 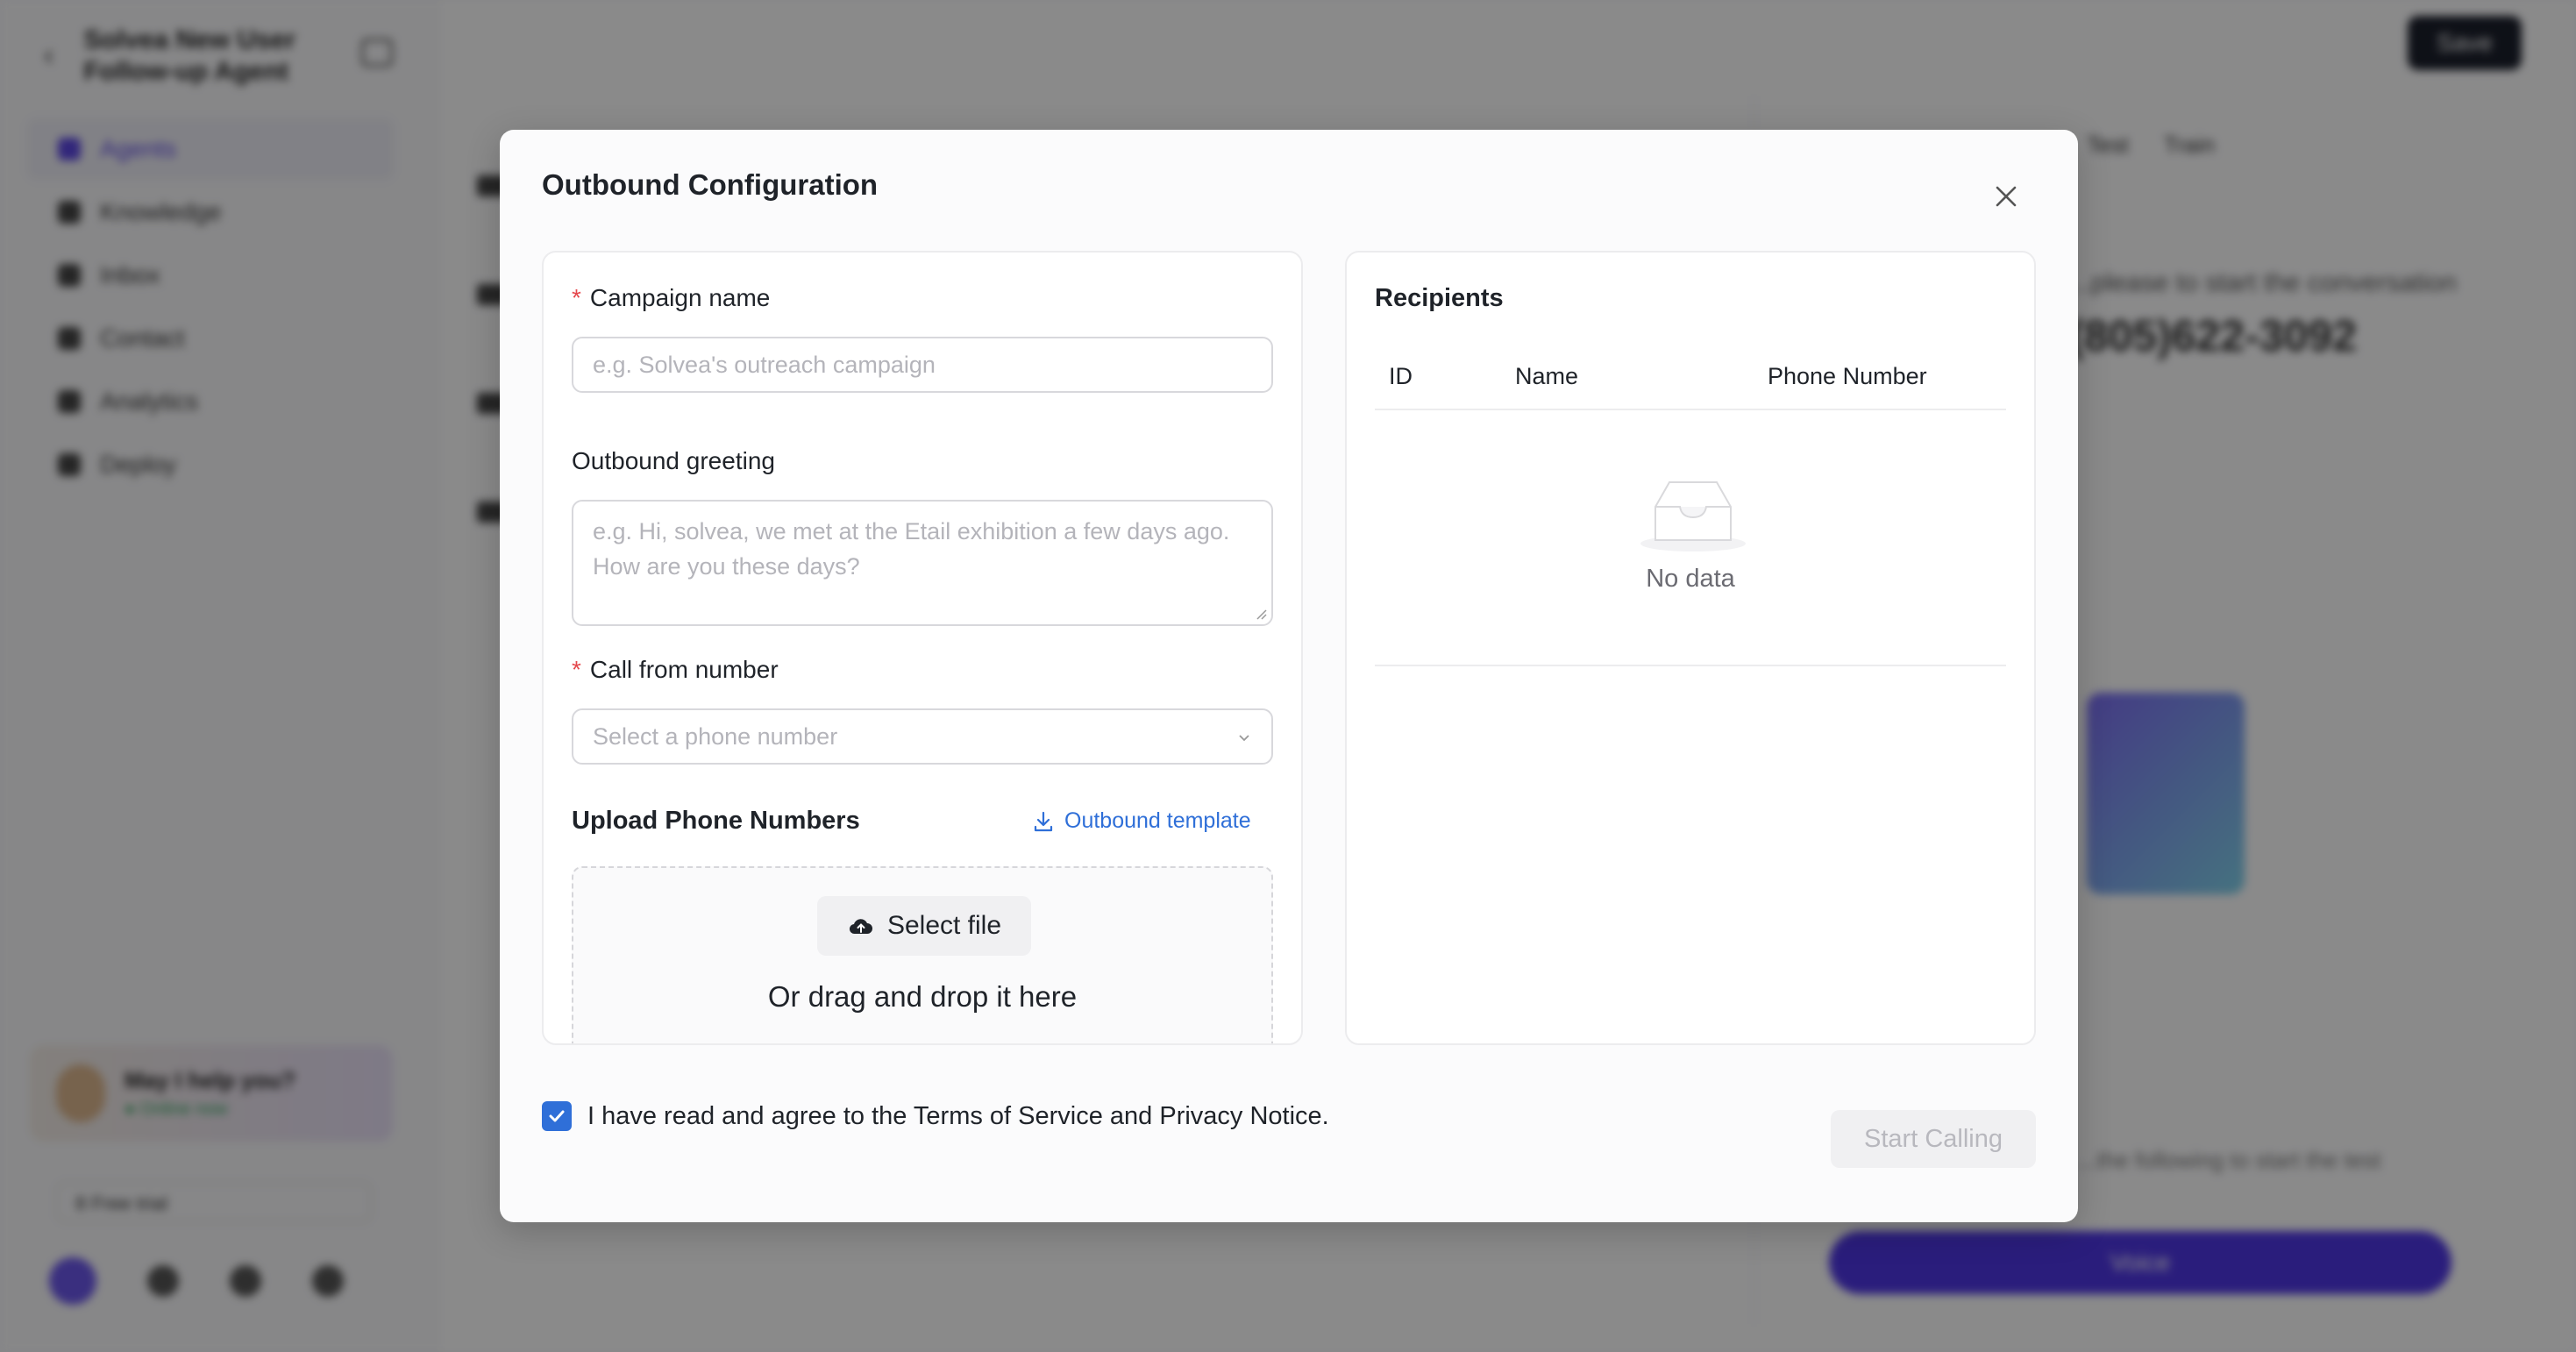 I want to click on empty-state-text: No data, so click(x=1690, y=579).